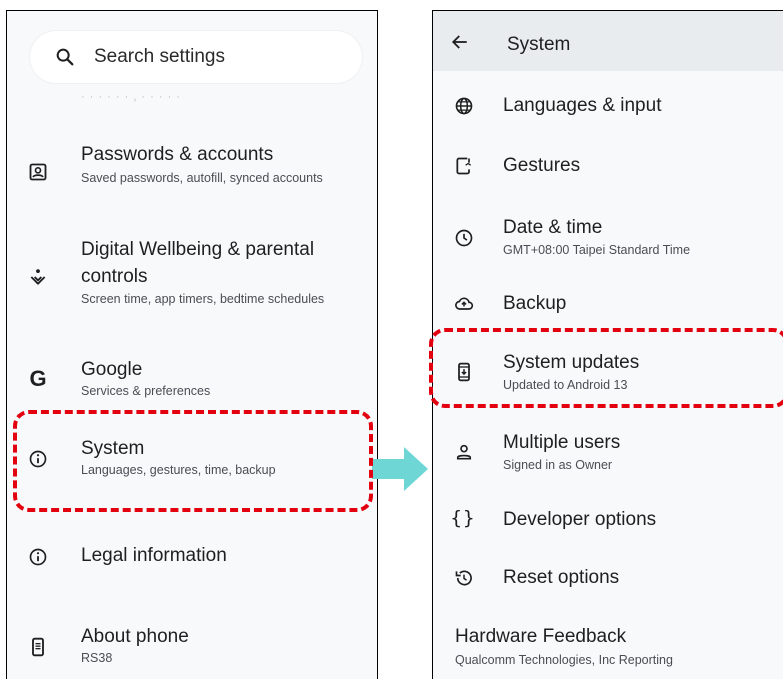 The height and width of the screenshot is (679, 783). Describe the element at coordinates (464, 578) in the screenshot. I see `history-icon` at that location.